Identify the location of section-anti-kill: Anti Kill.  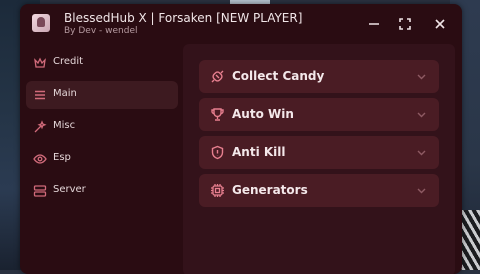
(319, 152).